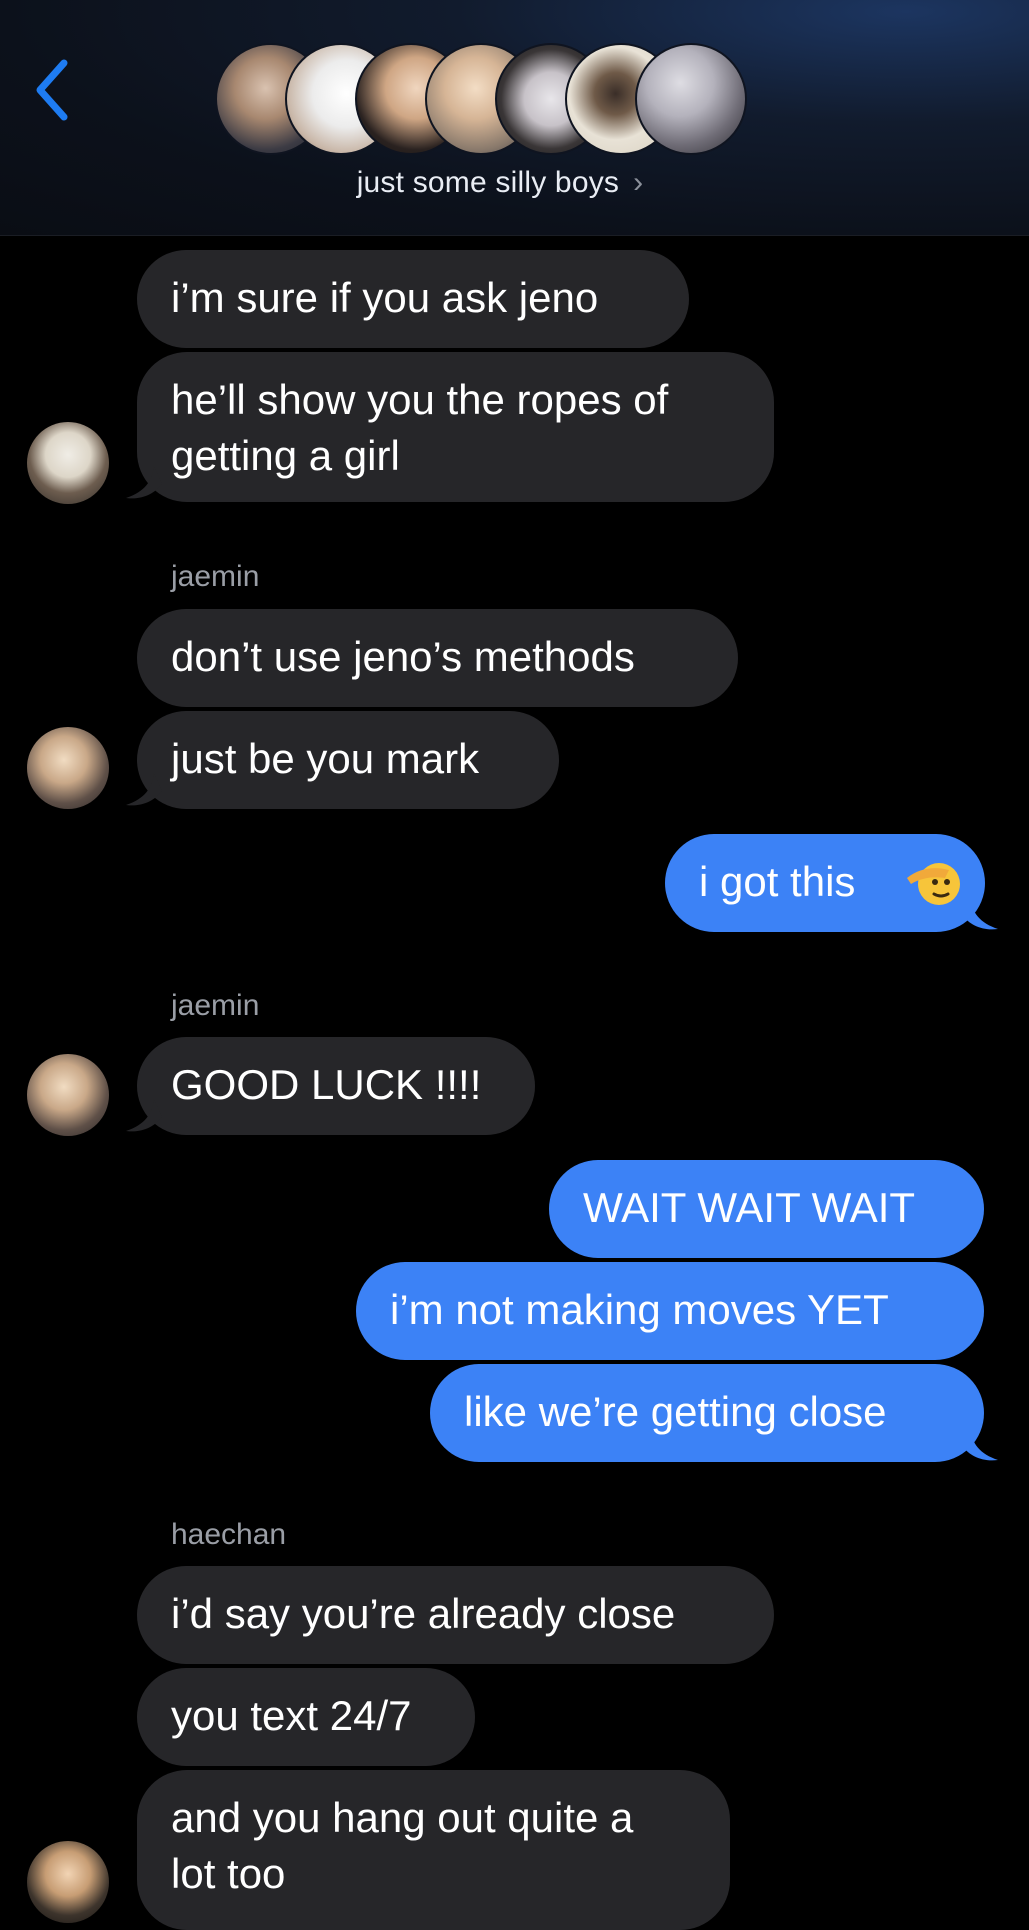 The height and width of the screenshot is (1930, 1029). What do you see at coordinates (749, 1207) in the screenshot?
I see `message-text: WAIT WAIT WAIT` at bounding box center [749, 1207].